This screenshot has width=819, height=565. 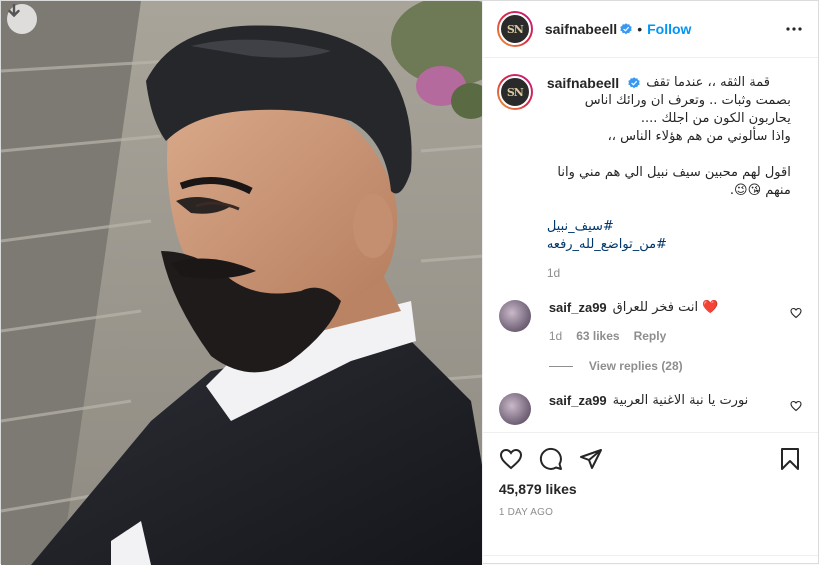 I want to click on post-header: SN saifnabeell • Follow, so click(x=650, y=29).